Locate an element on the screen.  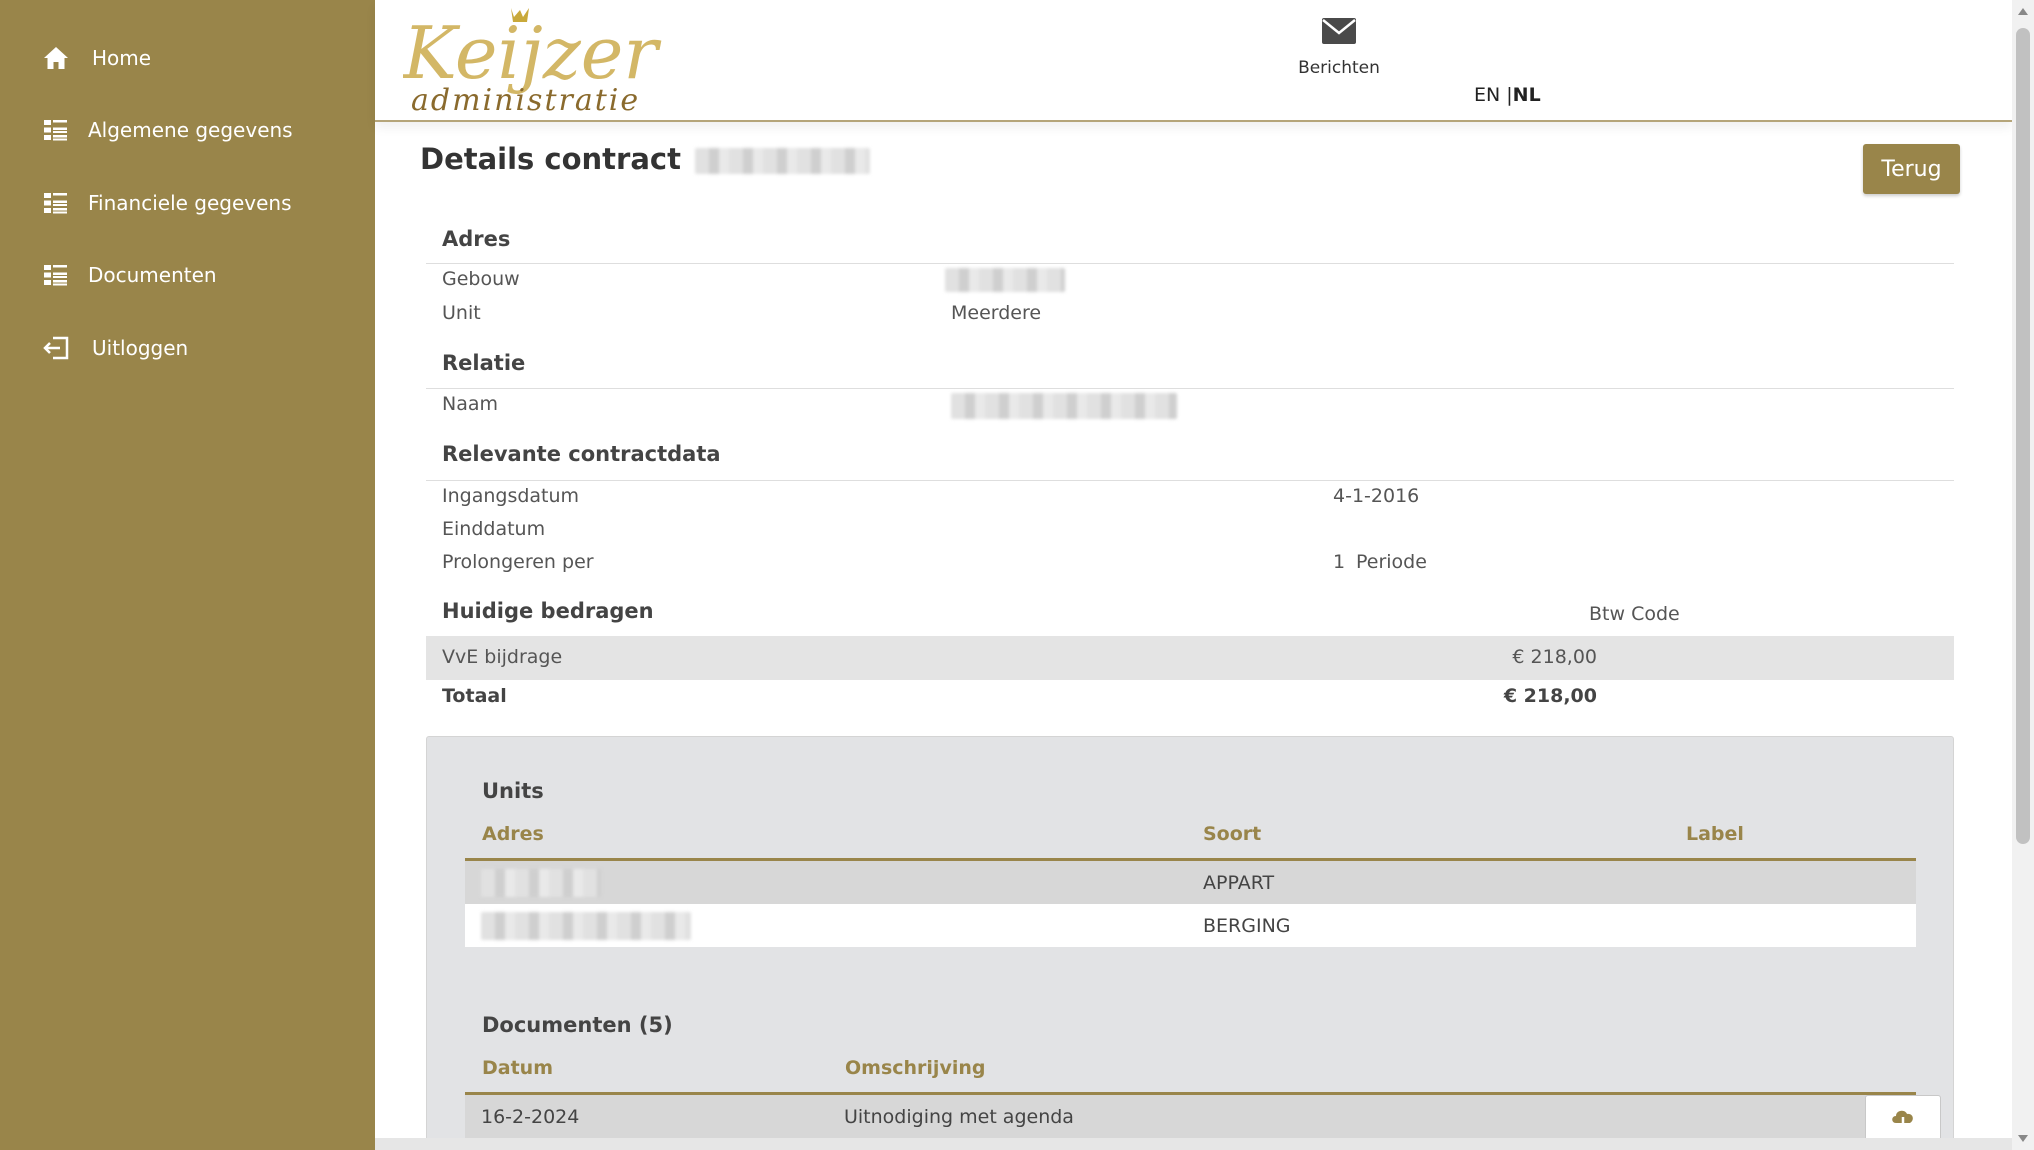
sidebar-item-financiele-gegevens: Financiele gegevens is located at coordinates (166, 203).